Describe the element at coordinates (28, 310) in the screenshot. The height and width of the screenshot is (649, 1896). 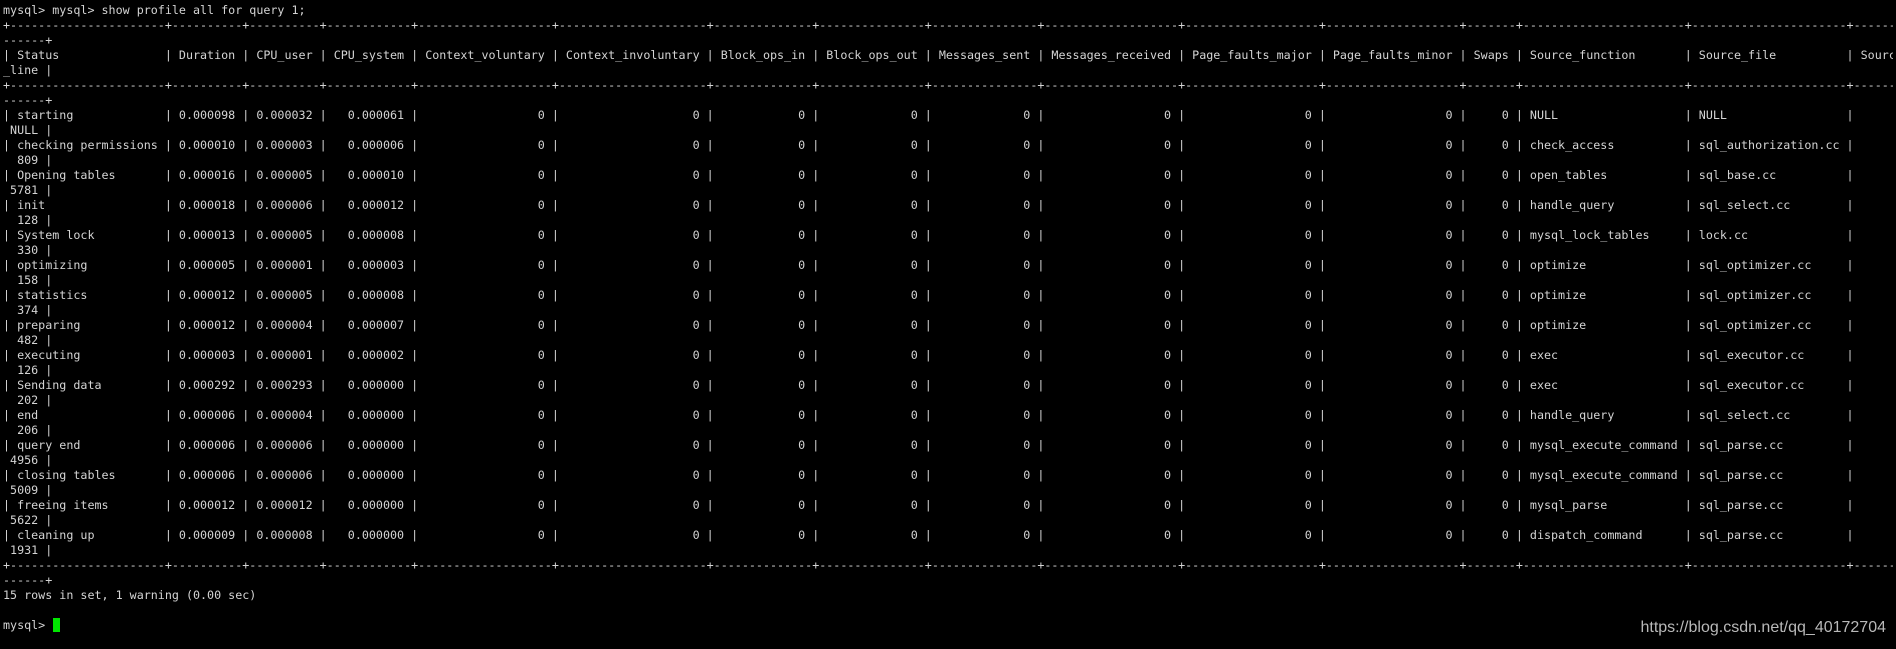
I see `table-row-wrap: 374 |` at that location.